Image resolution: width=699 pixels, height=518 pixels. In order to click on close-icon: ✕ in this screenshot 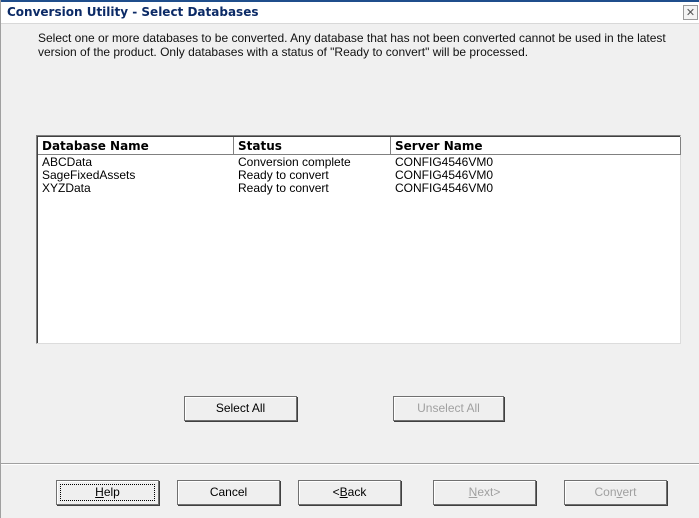, I will do `click(690, 12)`.